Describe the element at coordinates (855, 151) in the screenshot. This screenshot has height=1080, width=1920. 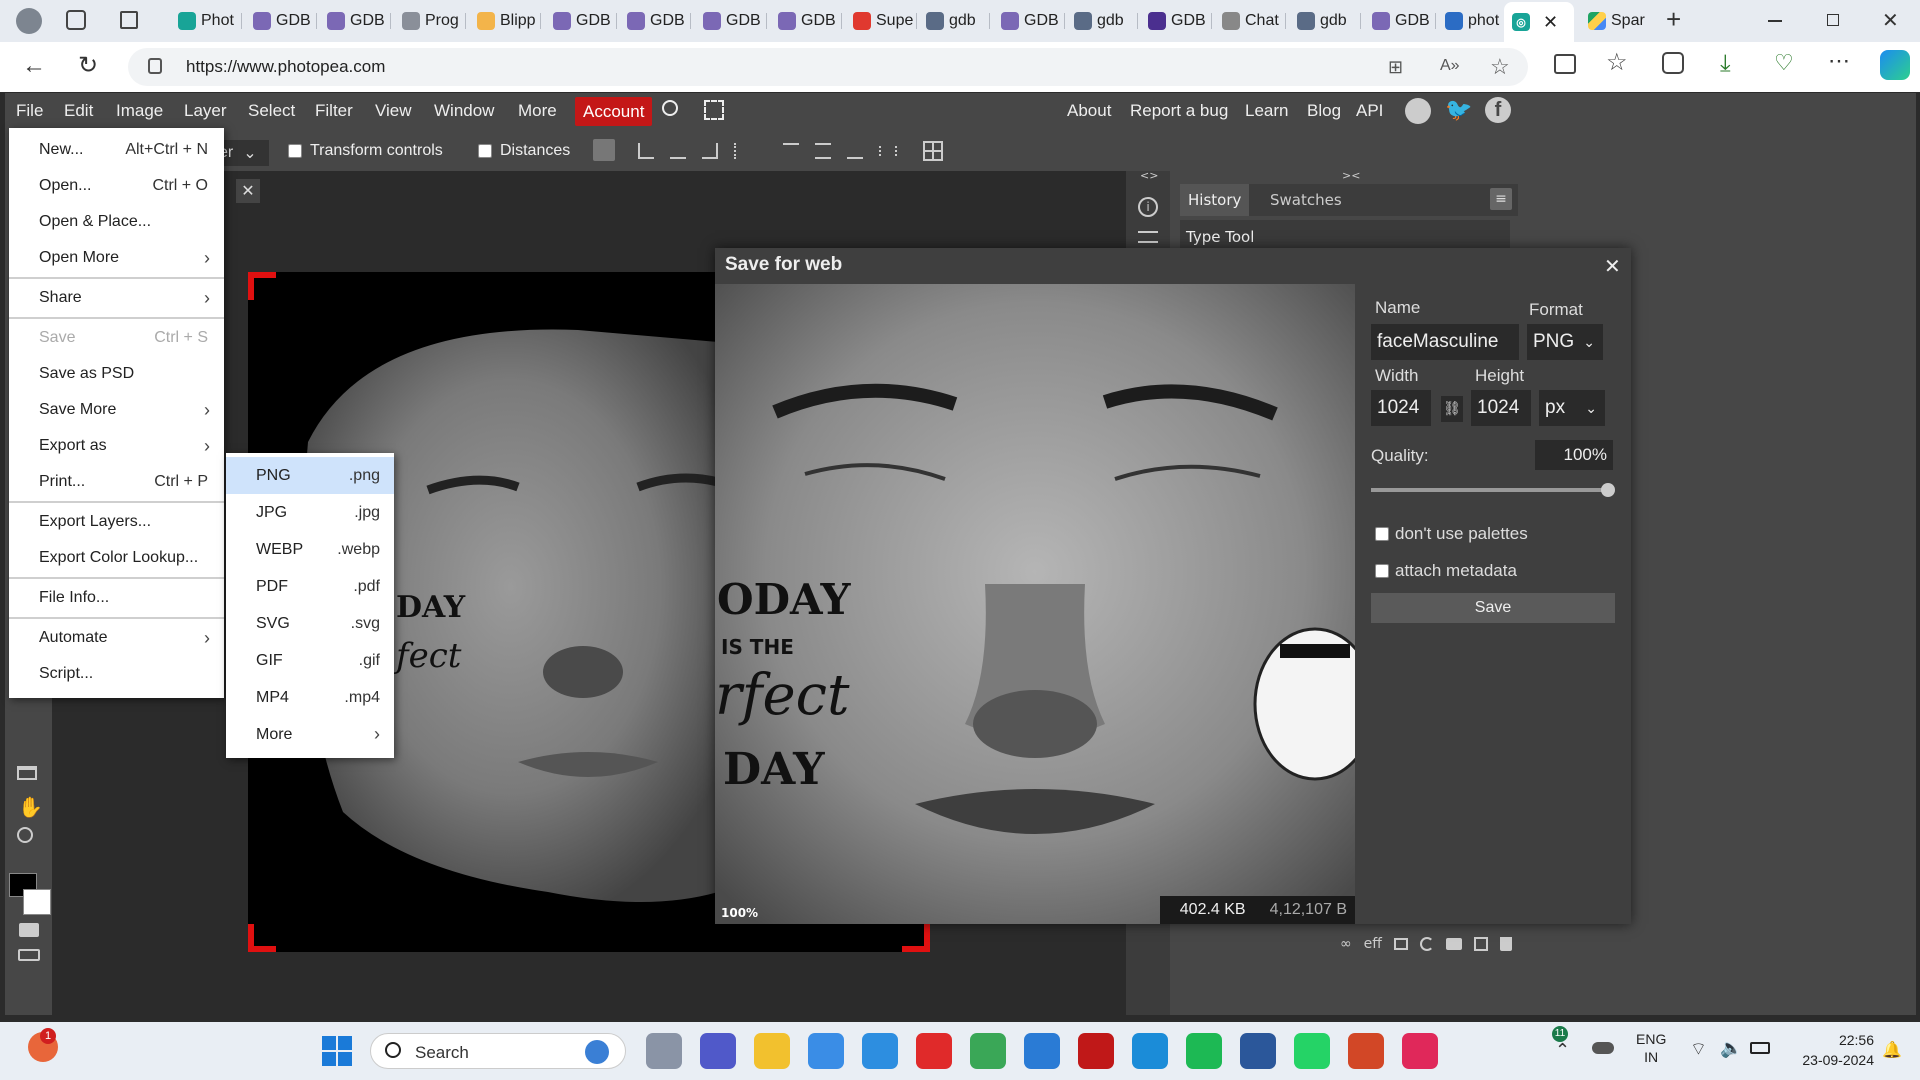
I see `align-bottom-icon` at that location.